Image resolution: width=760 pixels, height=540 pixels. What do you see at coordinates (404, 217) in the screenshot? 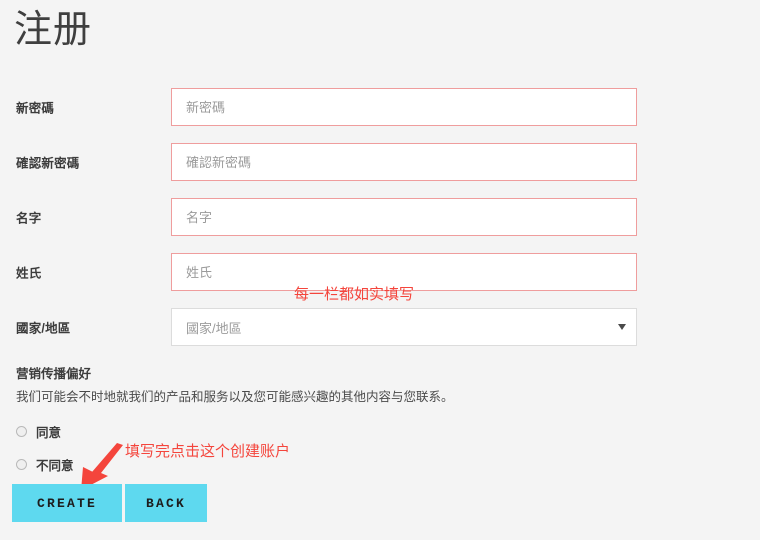
I see `first-name-input` at bounding box center [404, 217].